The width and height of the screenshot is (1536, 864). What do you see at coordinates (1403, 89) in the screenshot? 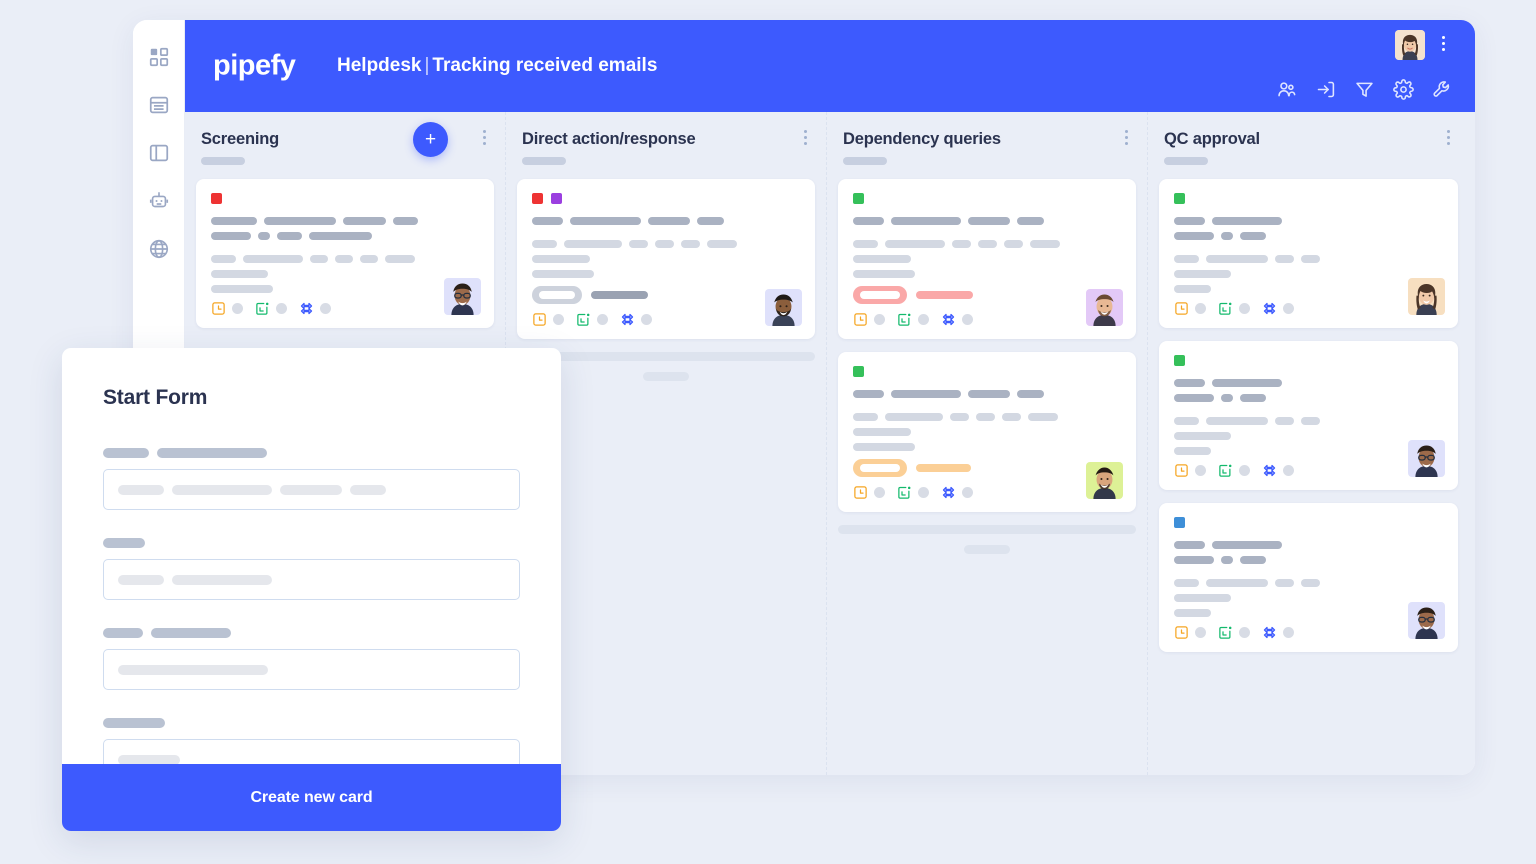
I see `settings-gear-icon` at bounding box center [1403, 89].